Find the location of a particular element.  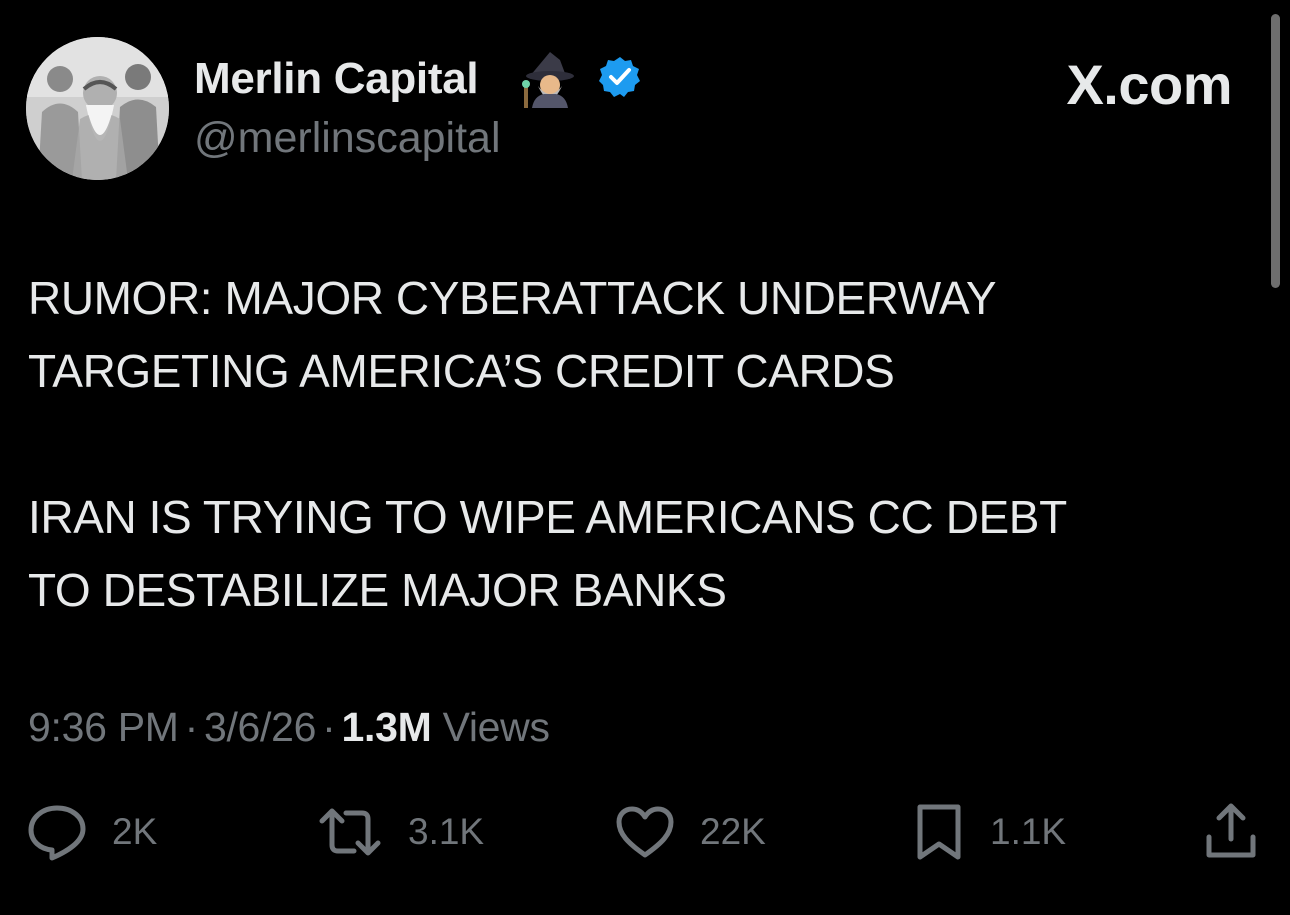

tweet-time: 9:36 PM is located at coordinates (103, 727).